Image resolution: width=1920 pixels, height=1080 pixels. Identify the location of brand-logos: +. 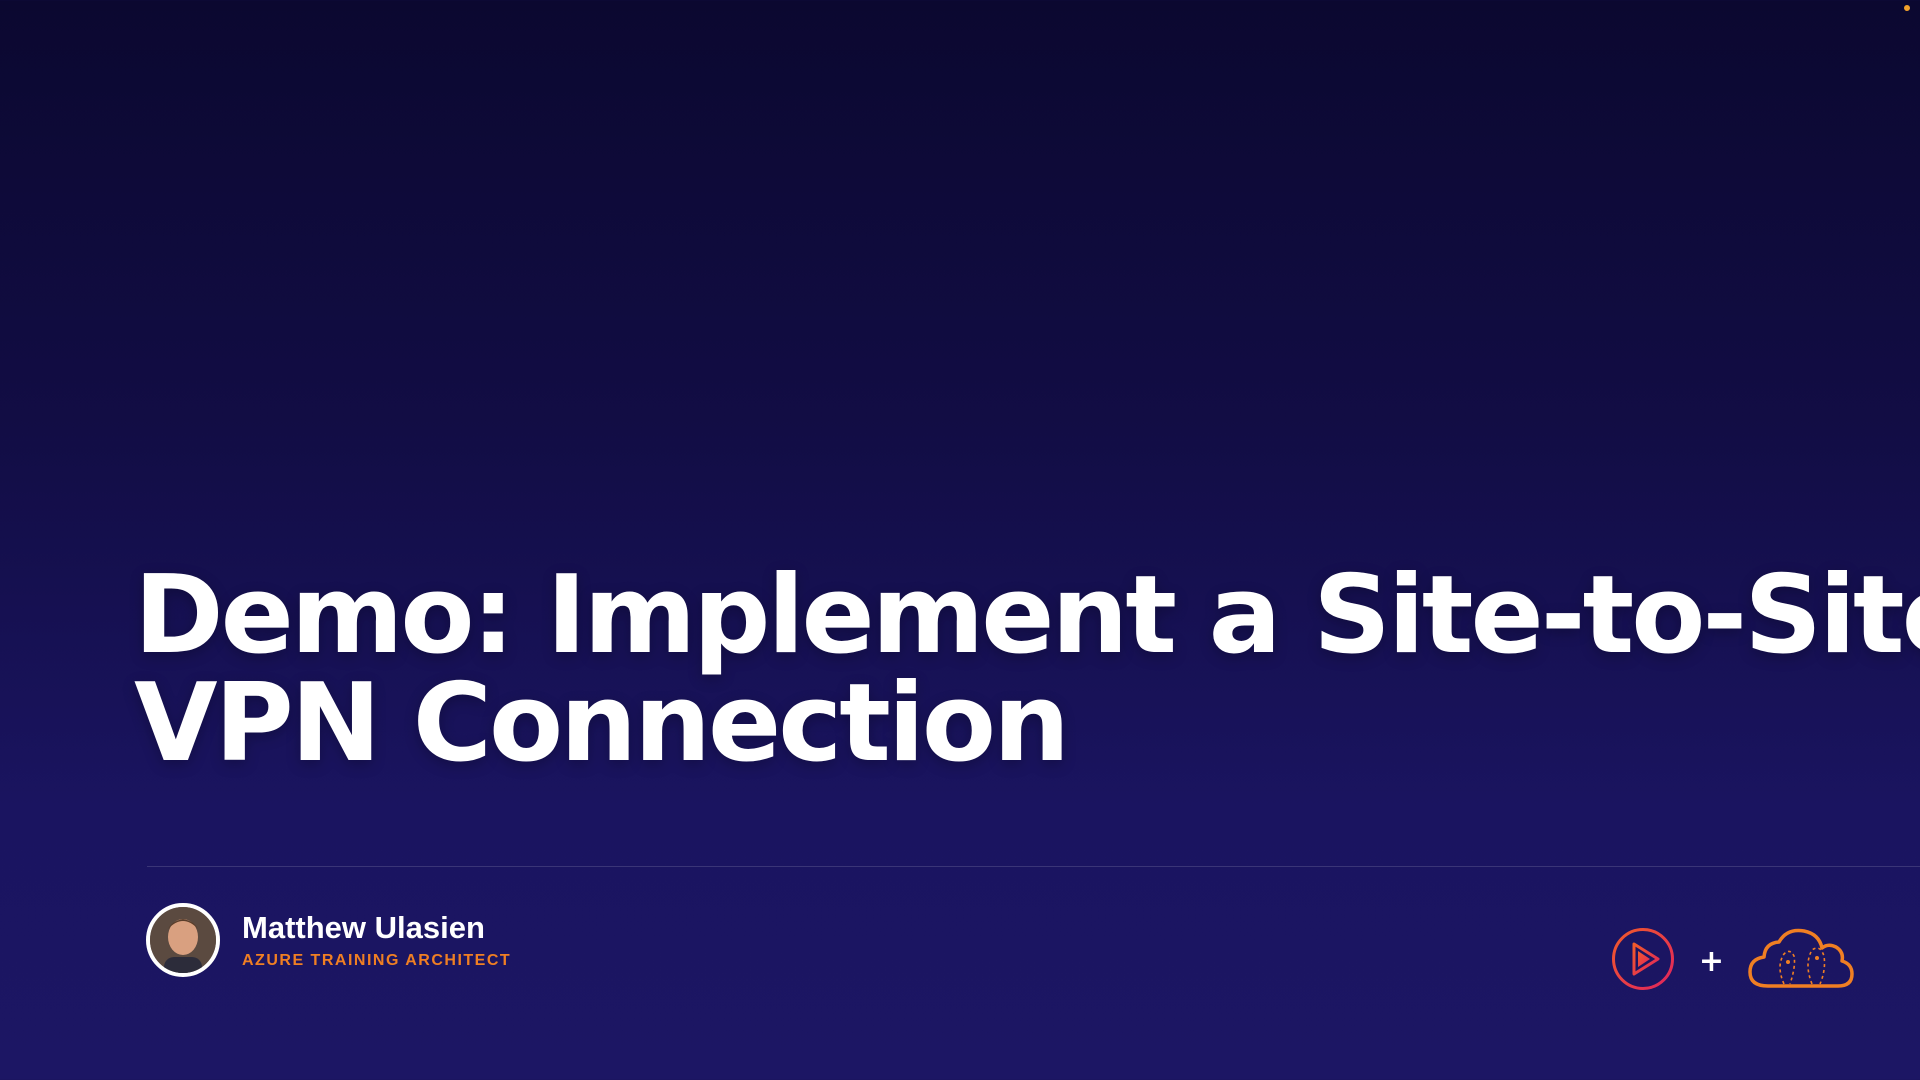
(1733, 961).